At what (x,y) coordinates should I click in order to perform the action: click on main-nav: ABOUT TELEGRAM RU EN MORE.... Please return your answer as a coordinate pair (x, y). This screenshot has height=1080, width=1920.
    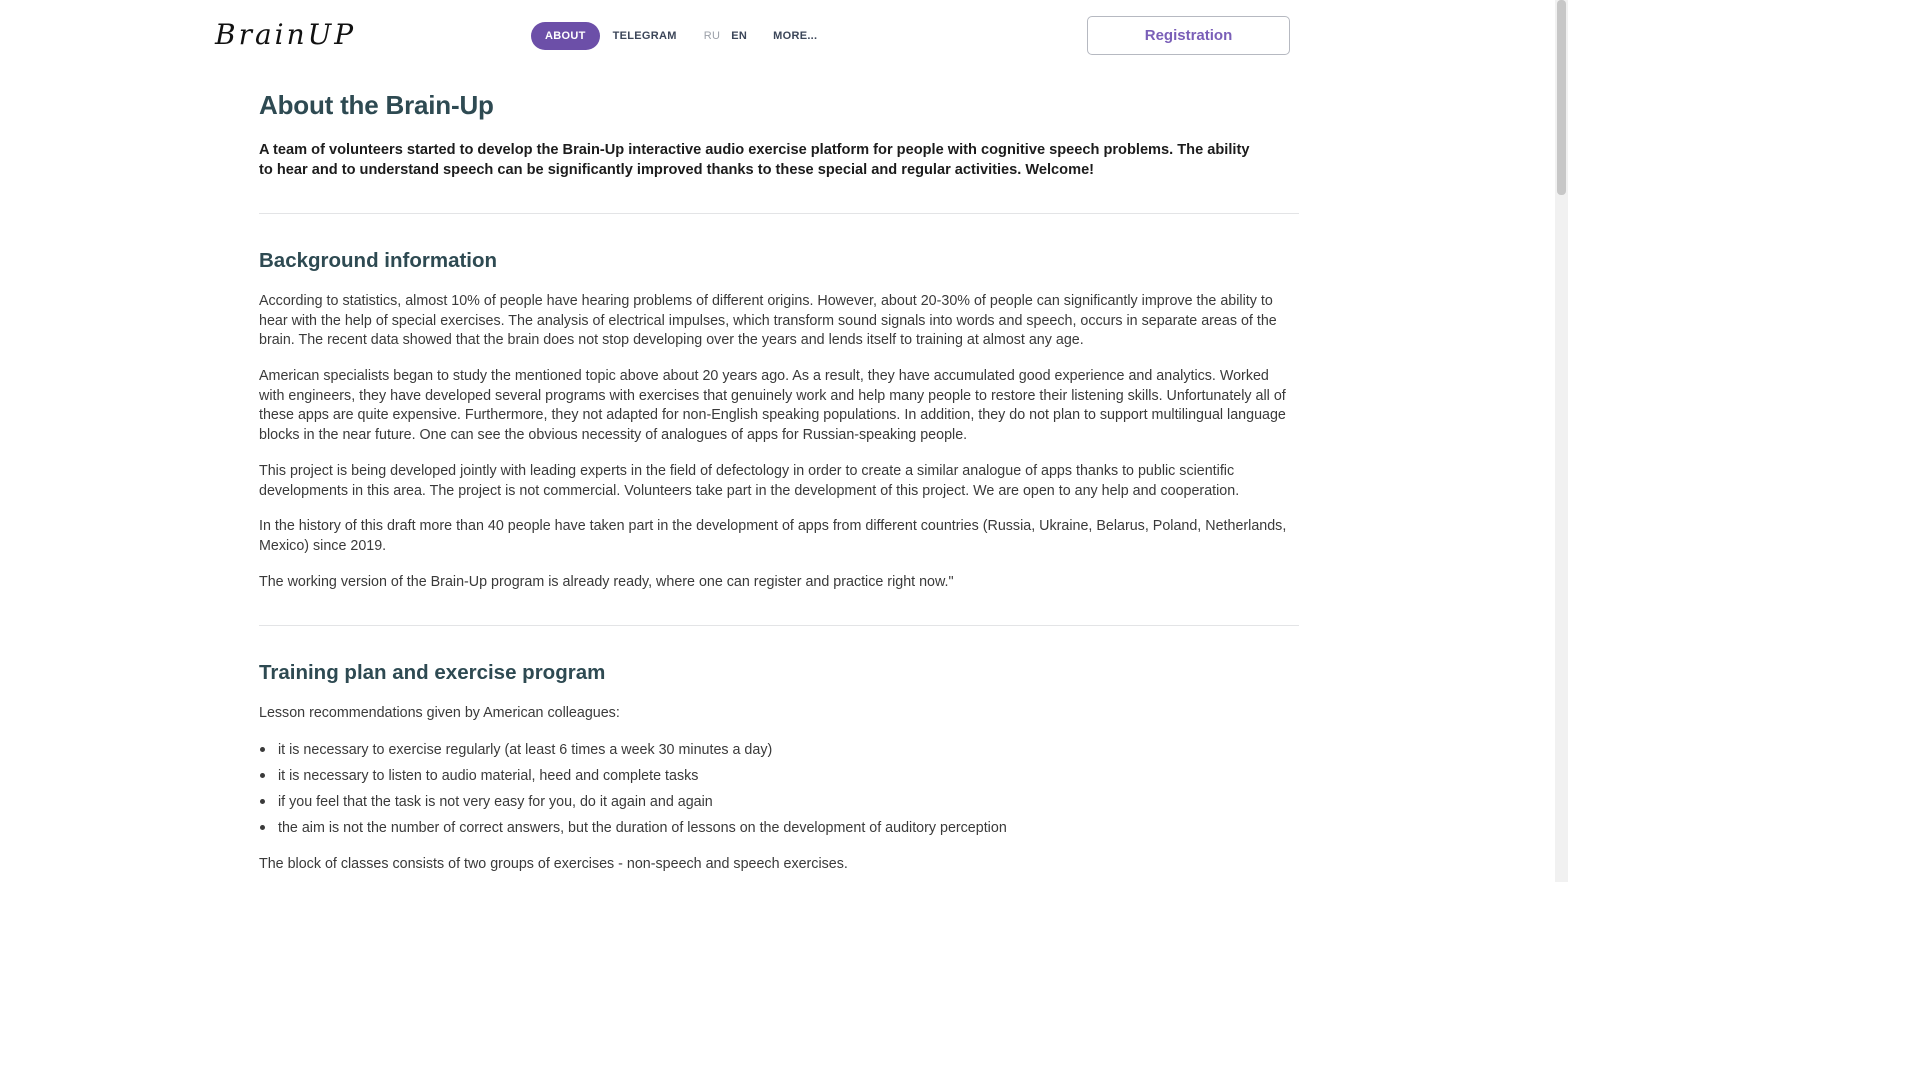
    Looking at the image, I should click on (674, 36).